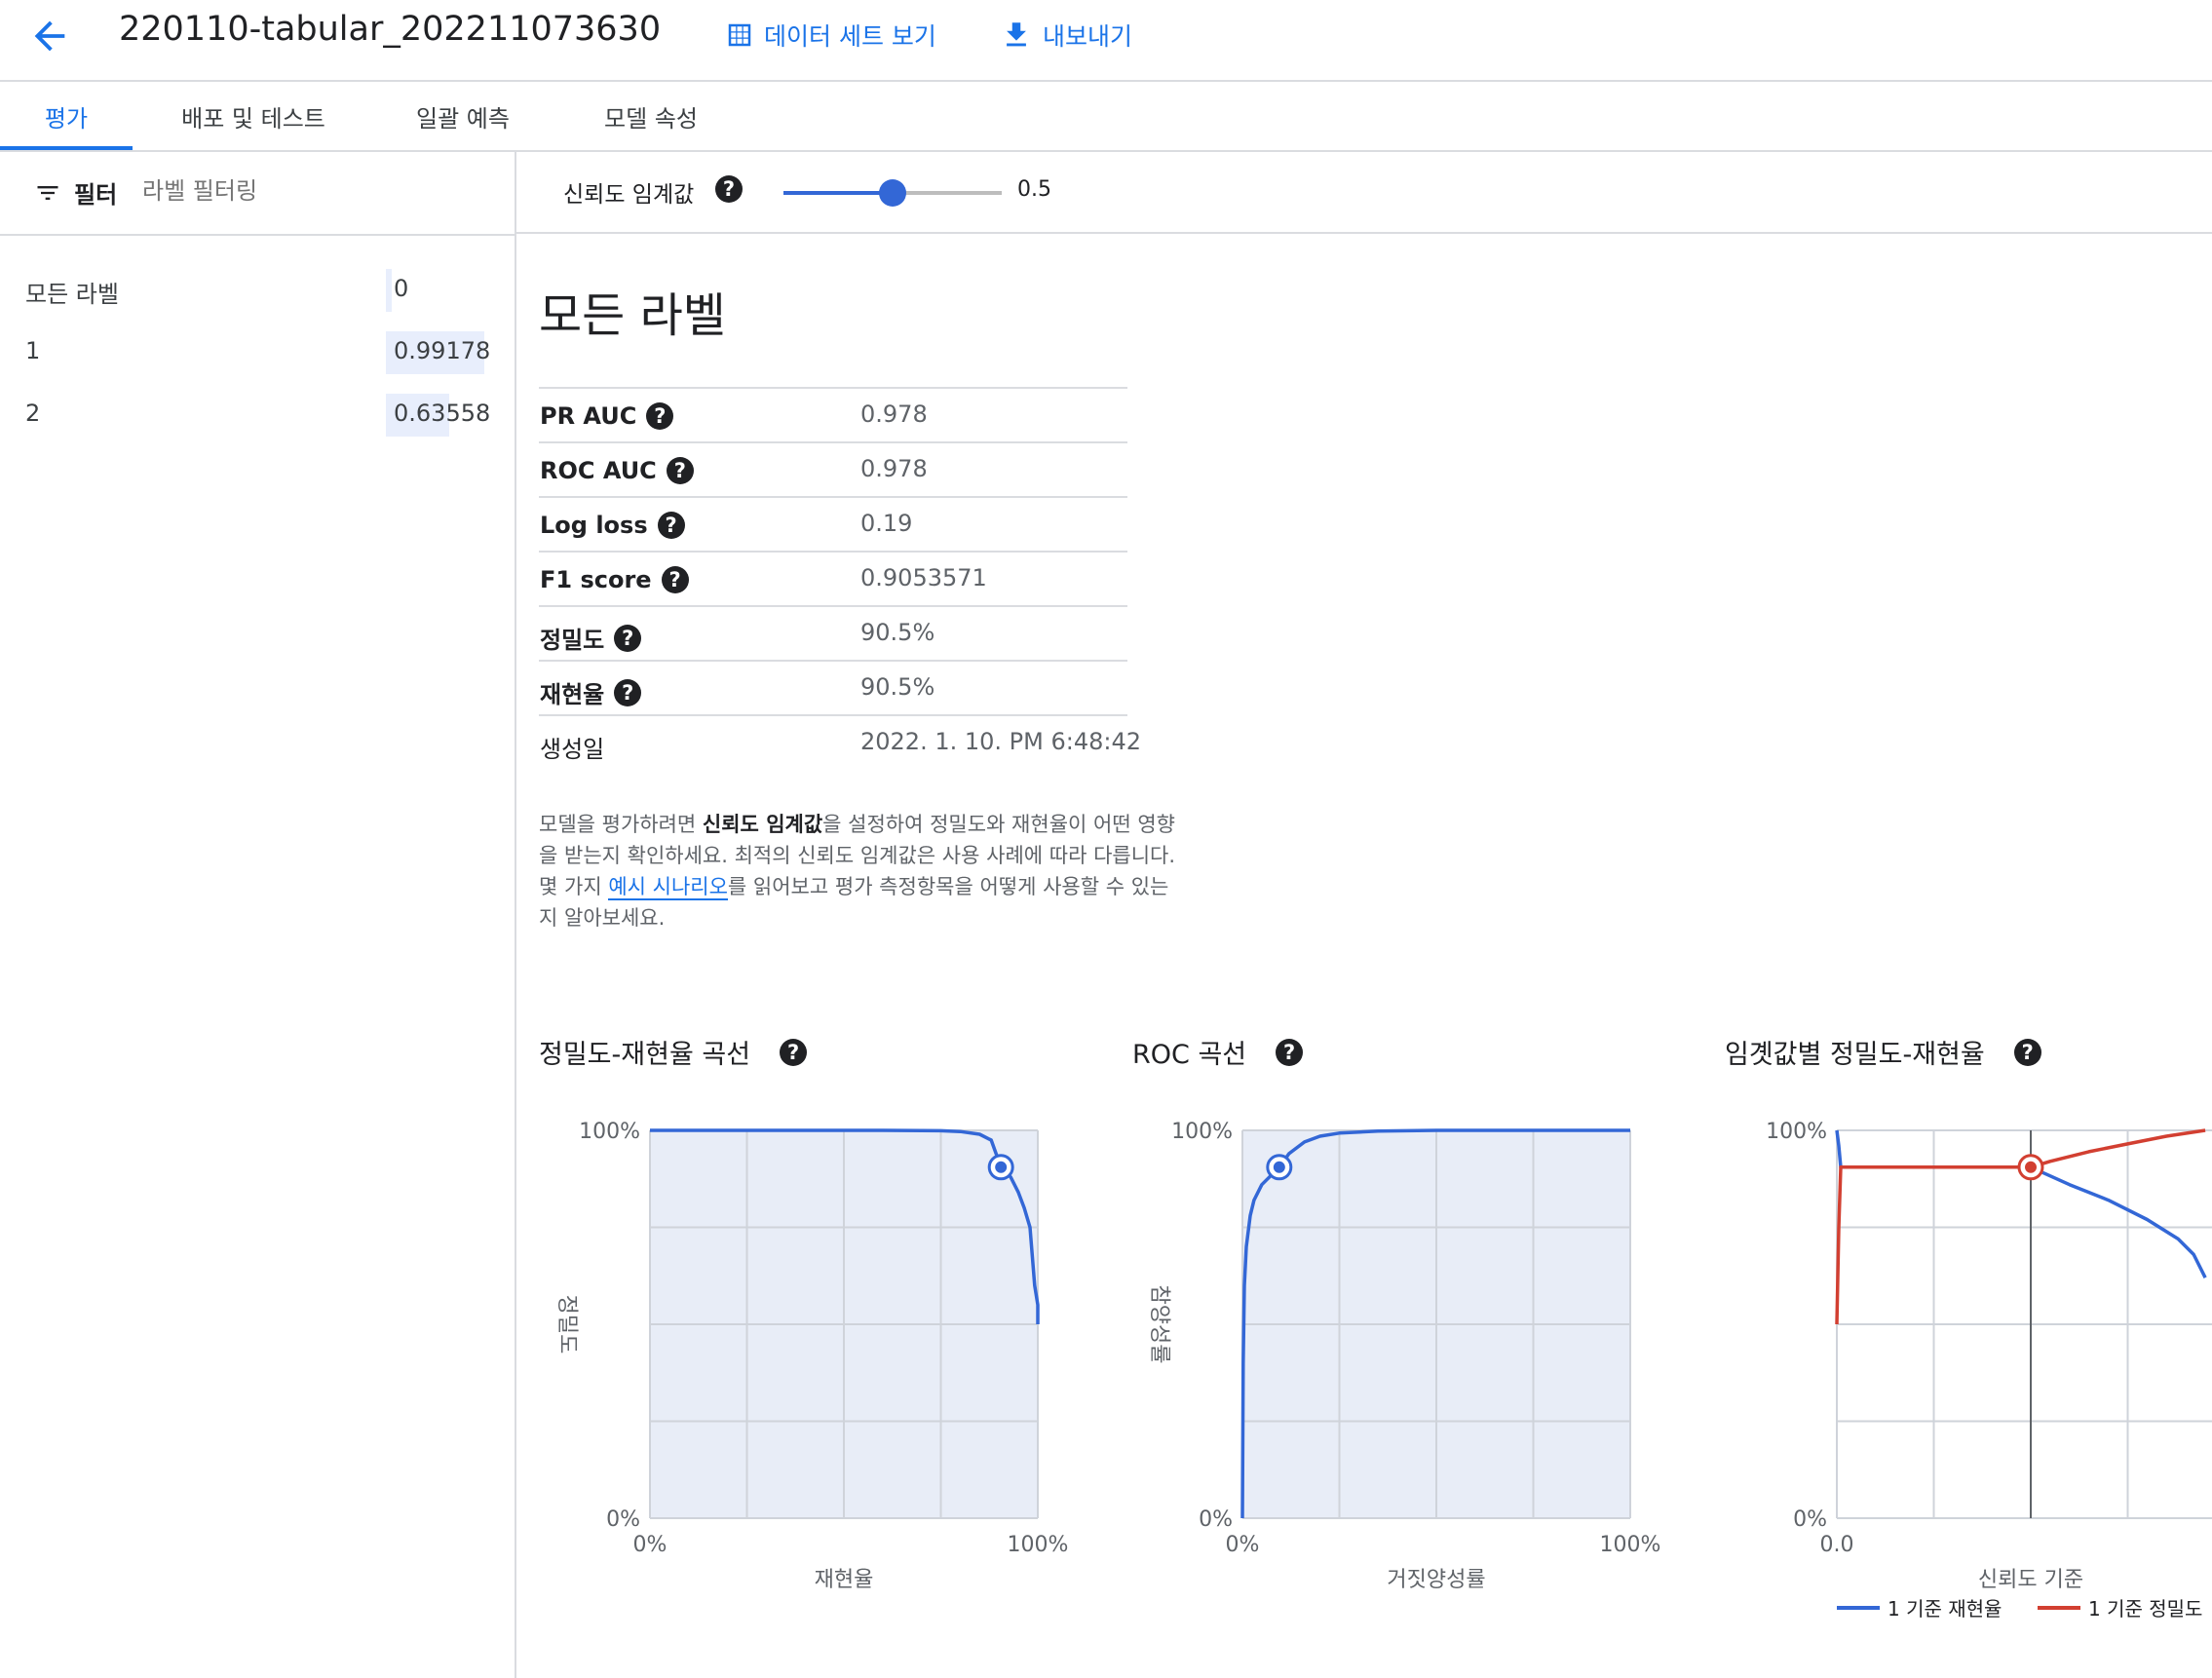 The image size is (2212, 1678). What do you see at coordinates (1159, 1324) in the screenshot?
I see `y-axis-label: 참양성률` at bounding box center [1159, 1324].